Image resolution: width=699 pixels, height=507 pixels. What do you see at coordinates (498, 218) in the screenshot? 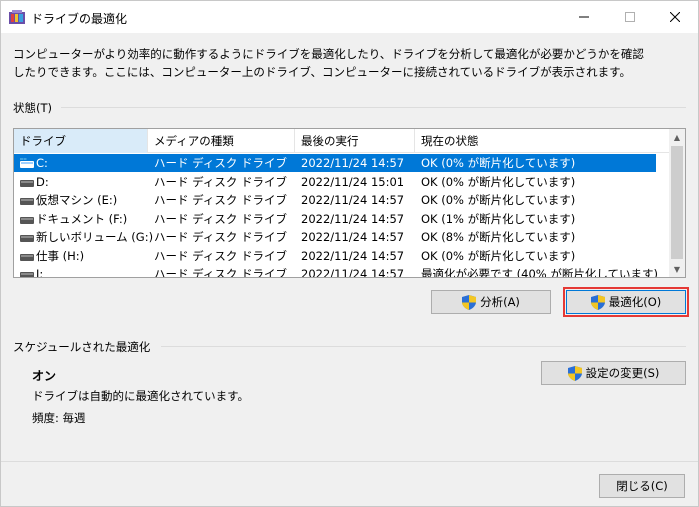
I see `status-cell: OK (1% が断片化しています)` at bounding box center [498, 218].